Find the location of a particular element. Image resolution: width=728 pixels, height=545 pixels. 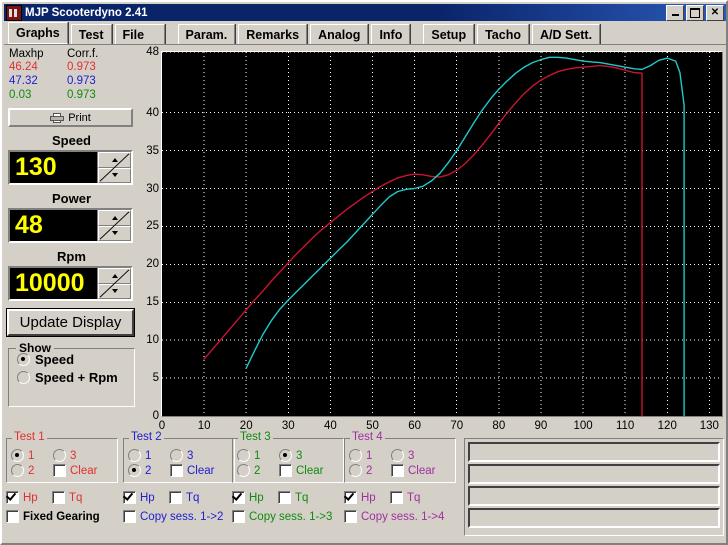

test-3-tq-checkbox: Tq is located at coordinates (299, 497).